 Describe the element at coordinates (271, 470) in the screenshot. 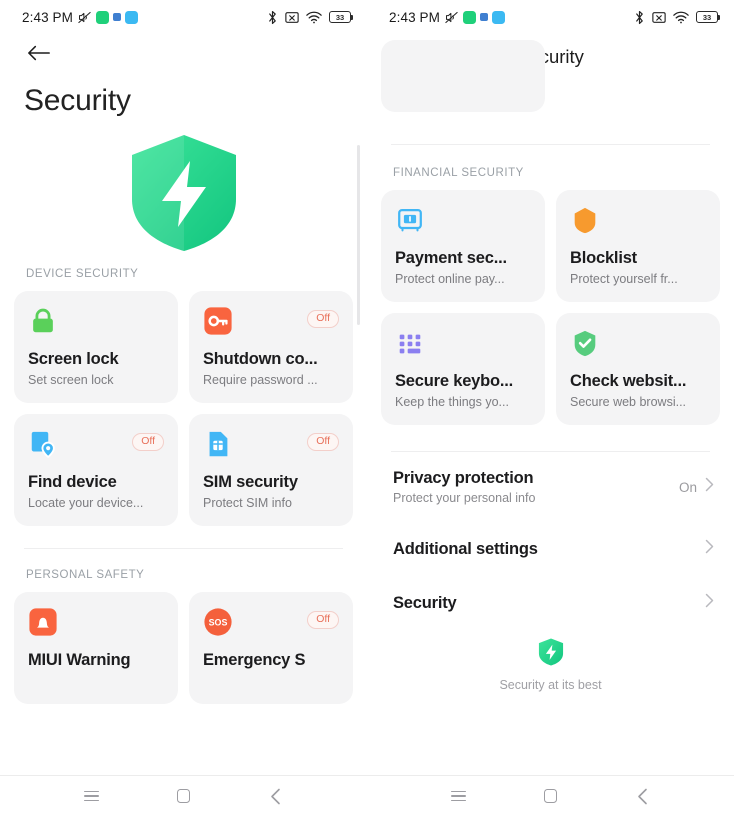

I see `card-sim-security: Off SIM security Protect SIM info` at that location.